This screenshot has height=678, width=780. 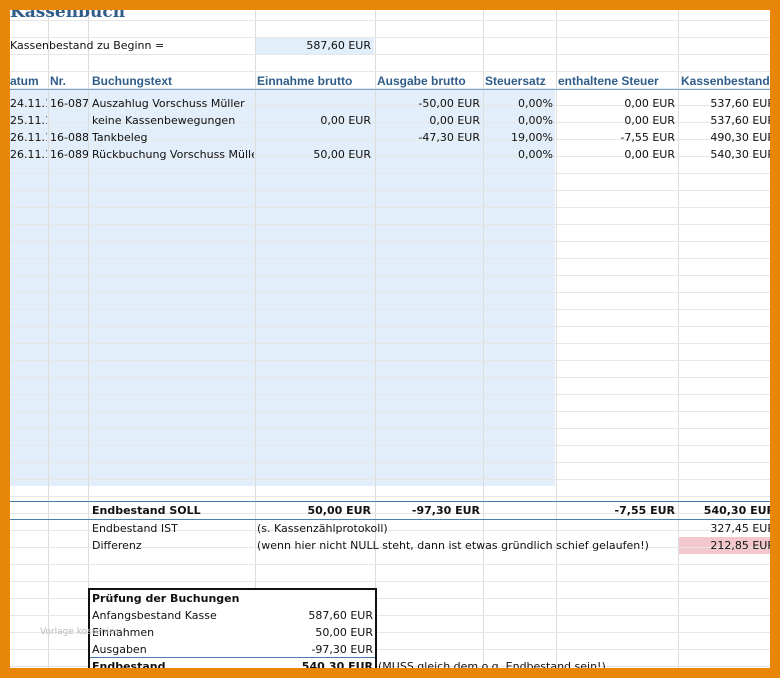 I want to click on table-cell-out: -47,30 EUR, so click(x=429, y=137).